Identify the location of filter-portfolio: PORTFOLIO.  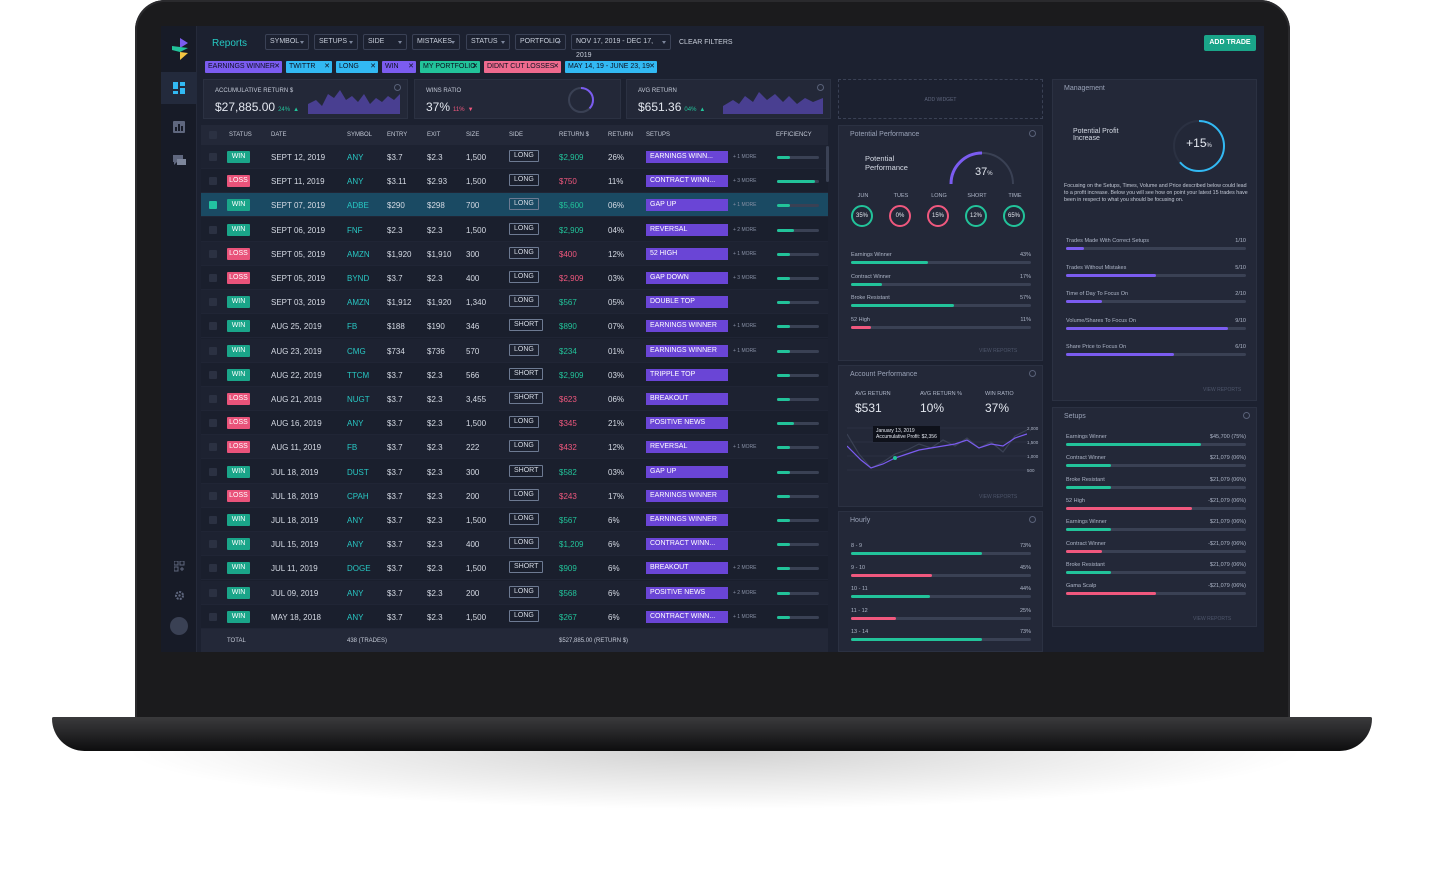
(540, 42).